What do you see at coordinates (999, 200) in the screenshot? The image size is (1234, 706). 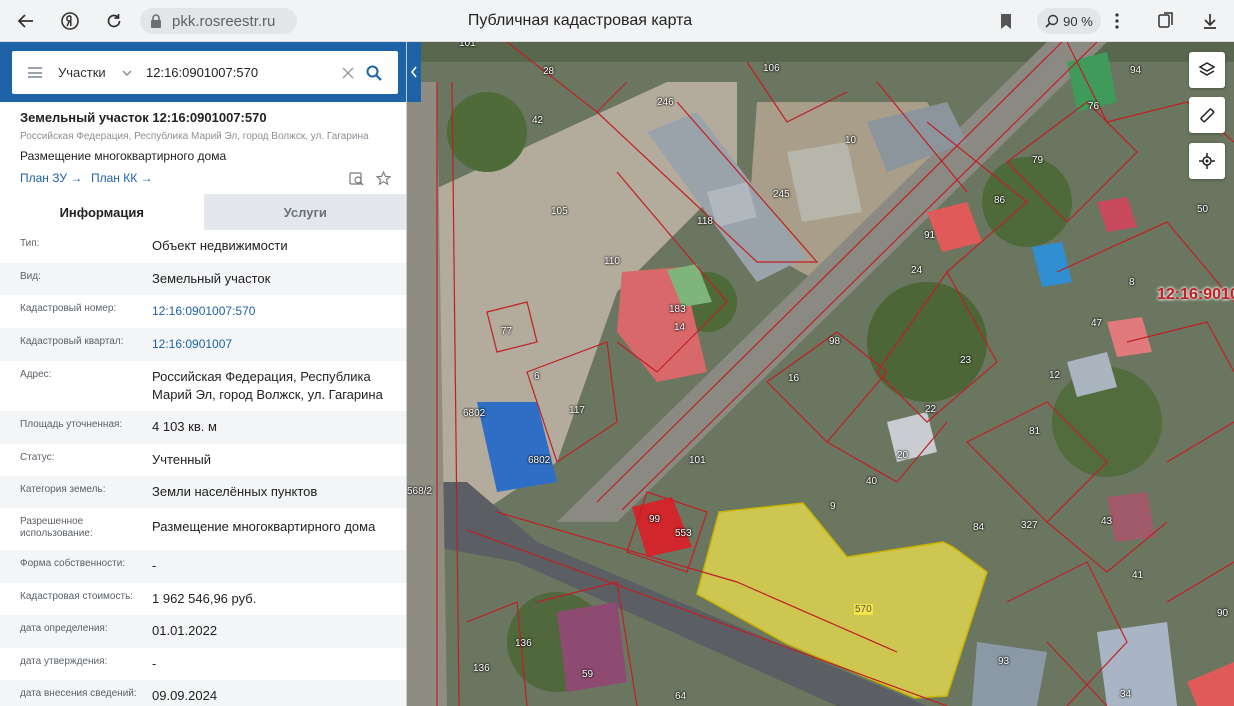 I see `plot-label: 86` at bounding box center [999, 200].